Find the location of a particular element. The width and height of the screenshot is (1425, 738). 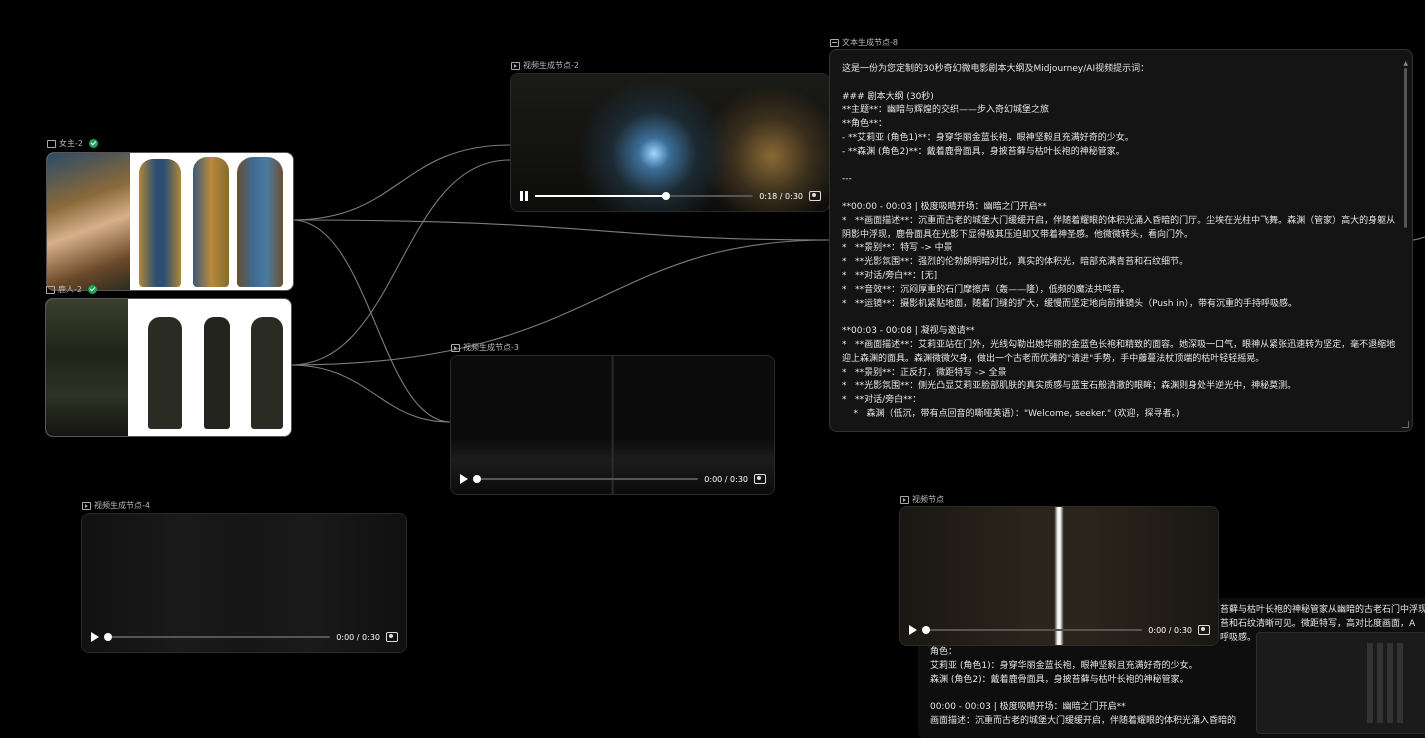

minimap-blocks is located at coordinates (1387, 683).